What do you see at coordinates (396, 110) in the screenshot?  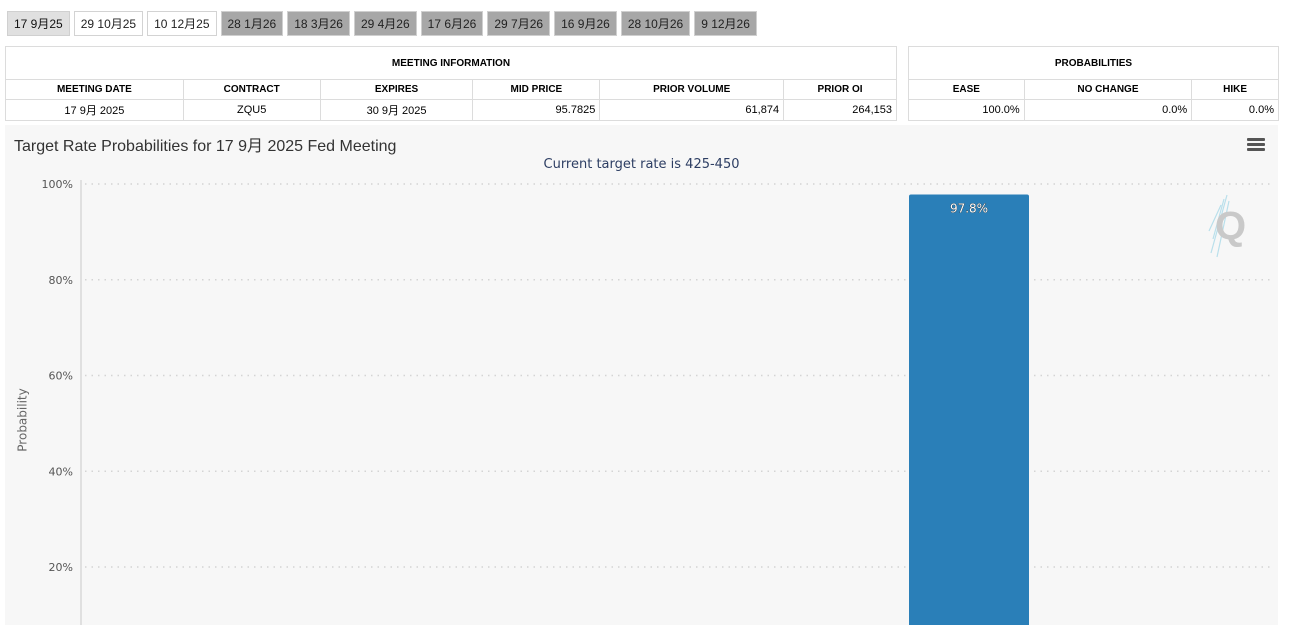 I see `expires-cell: 30 9月 2025` at bounding box center [396, 110].